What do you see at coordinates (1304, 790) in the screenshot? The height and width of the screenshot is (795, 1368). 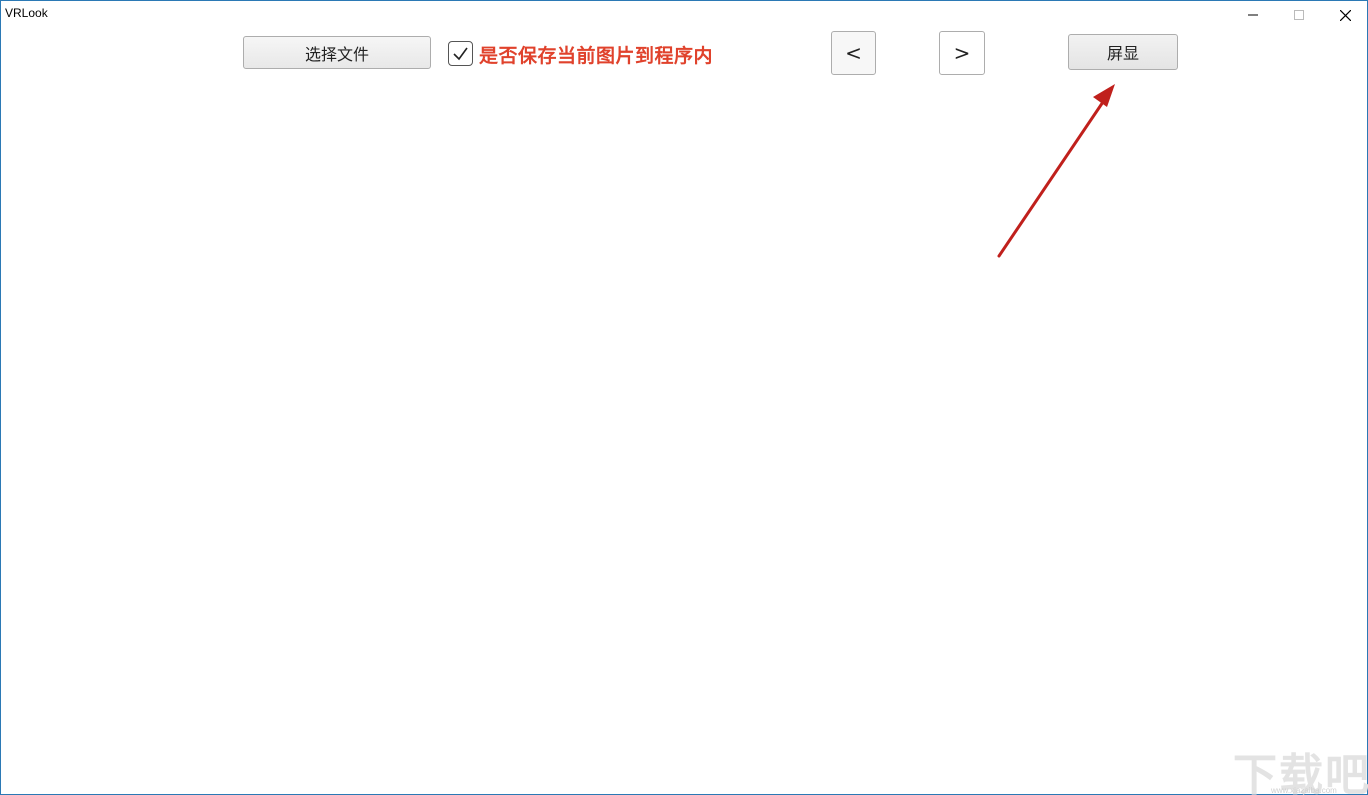 I see `watermark-url: www.xiazaiba.com` at bounding box center [1304, 790].